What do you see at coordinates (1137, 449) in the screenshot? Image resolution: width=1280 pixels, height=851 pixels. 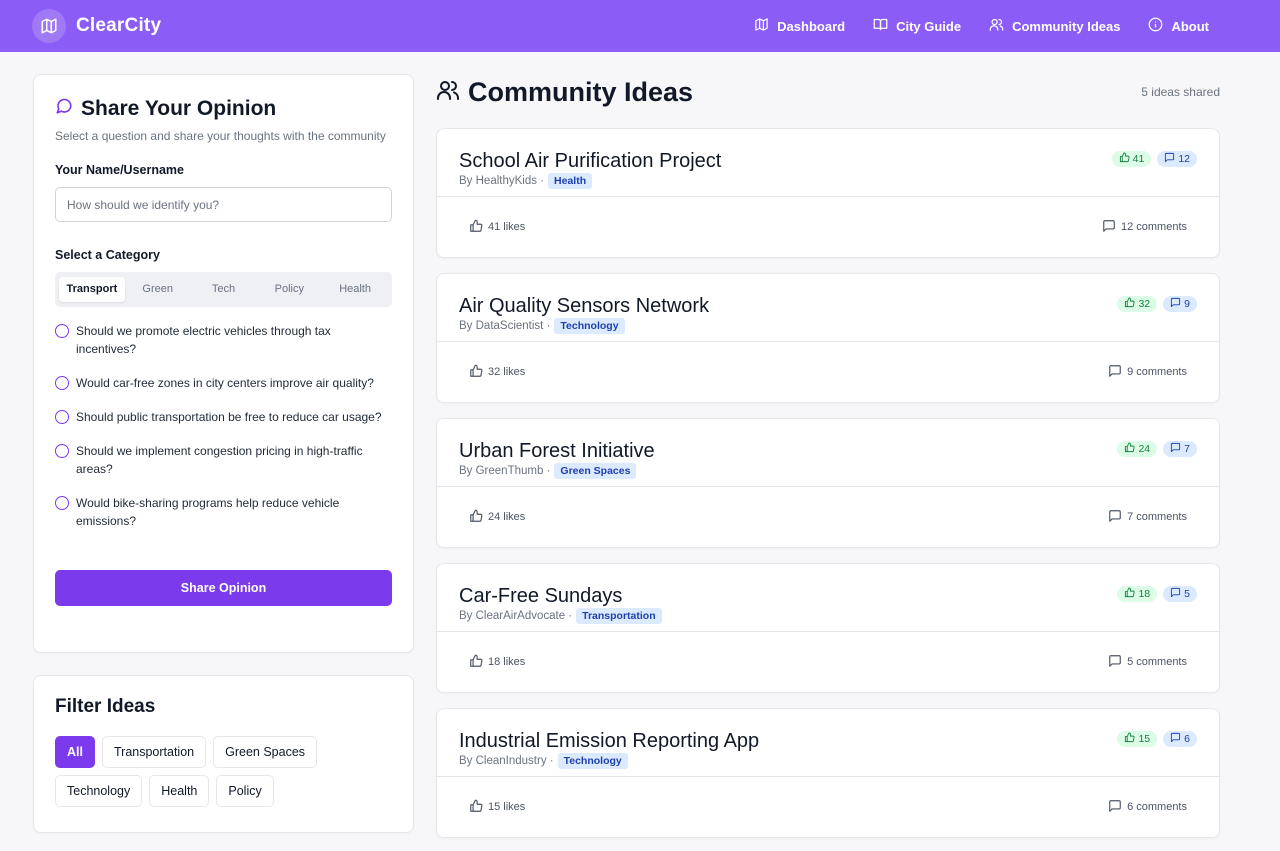 I see `likes-badge: 24` at bounding box center [1137, 449].